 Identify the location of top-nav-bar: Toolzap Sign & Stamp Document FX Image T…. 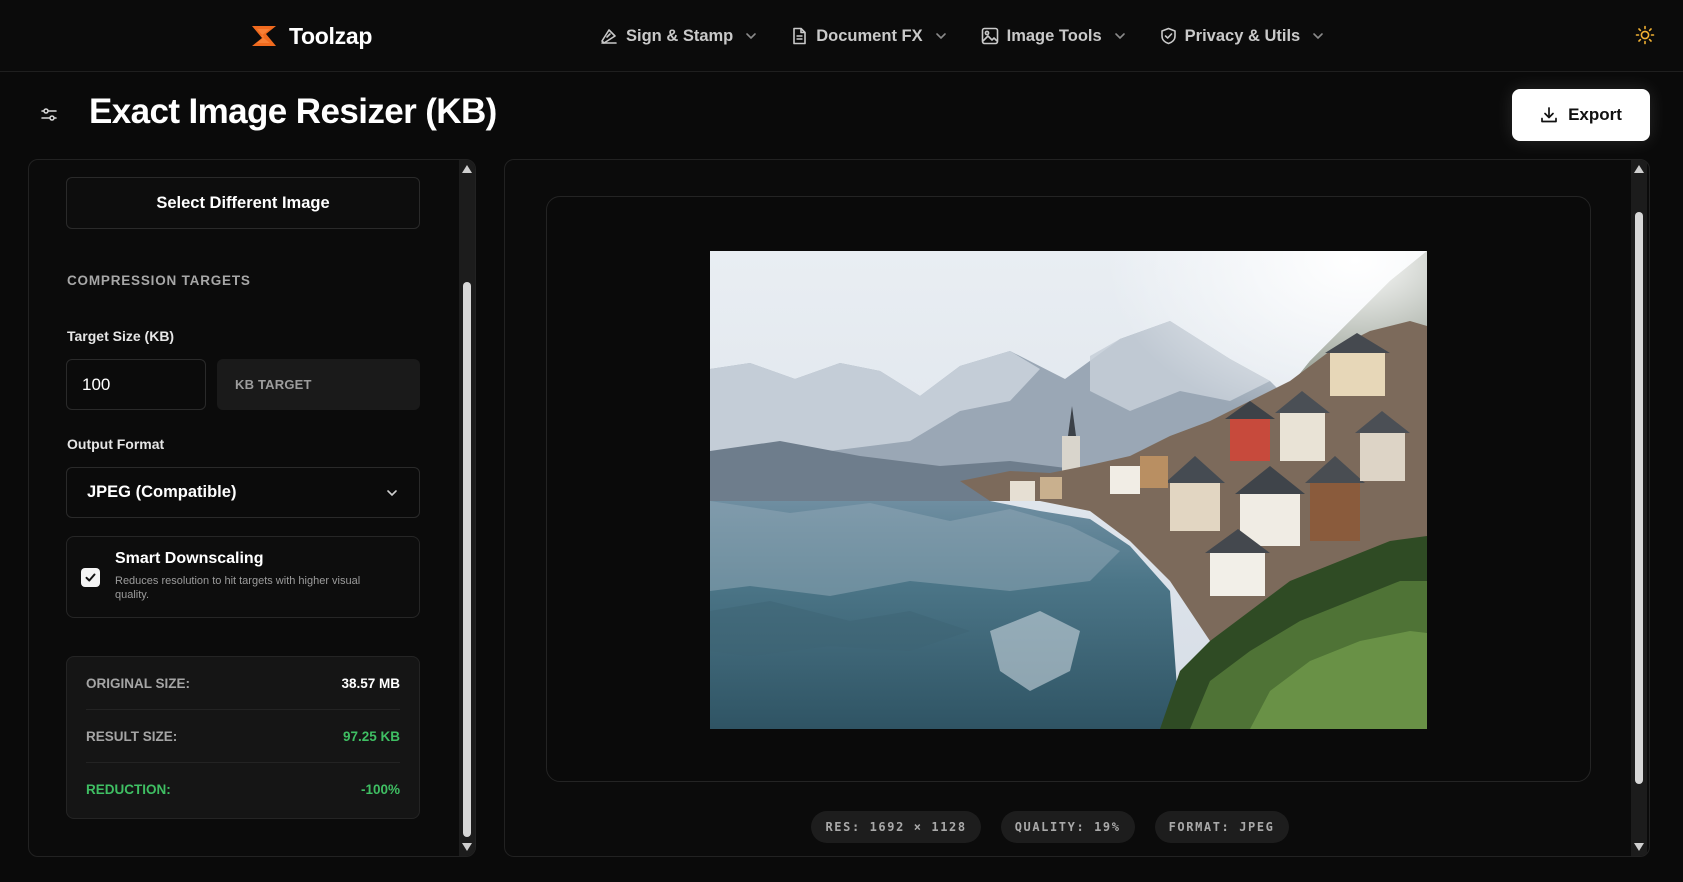
(841, 36).